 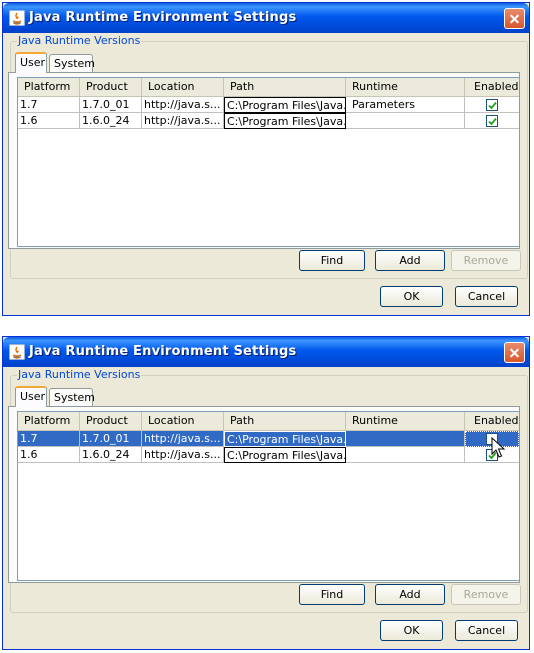 I want to click on mouse-pointer-icon, so click(x=498, y=447).